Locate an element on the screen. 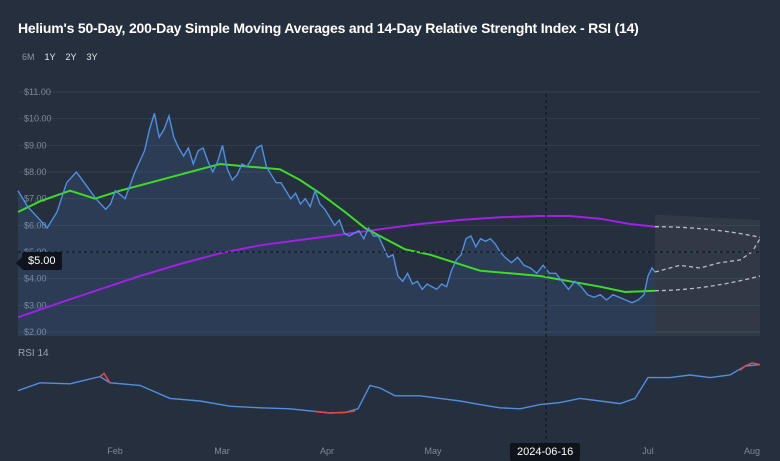  x-tick-label: Apr is located at coordinates (327, 451).